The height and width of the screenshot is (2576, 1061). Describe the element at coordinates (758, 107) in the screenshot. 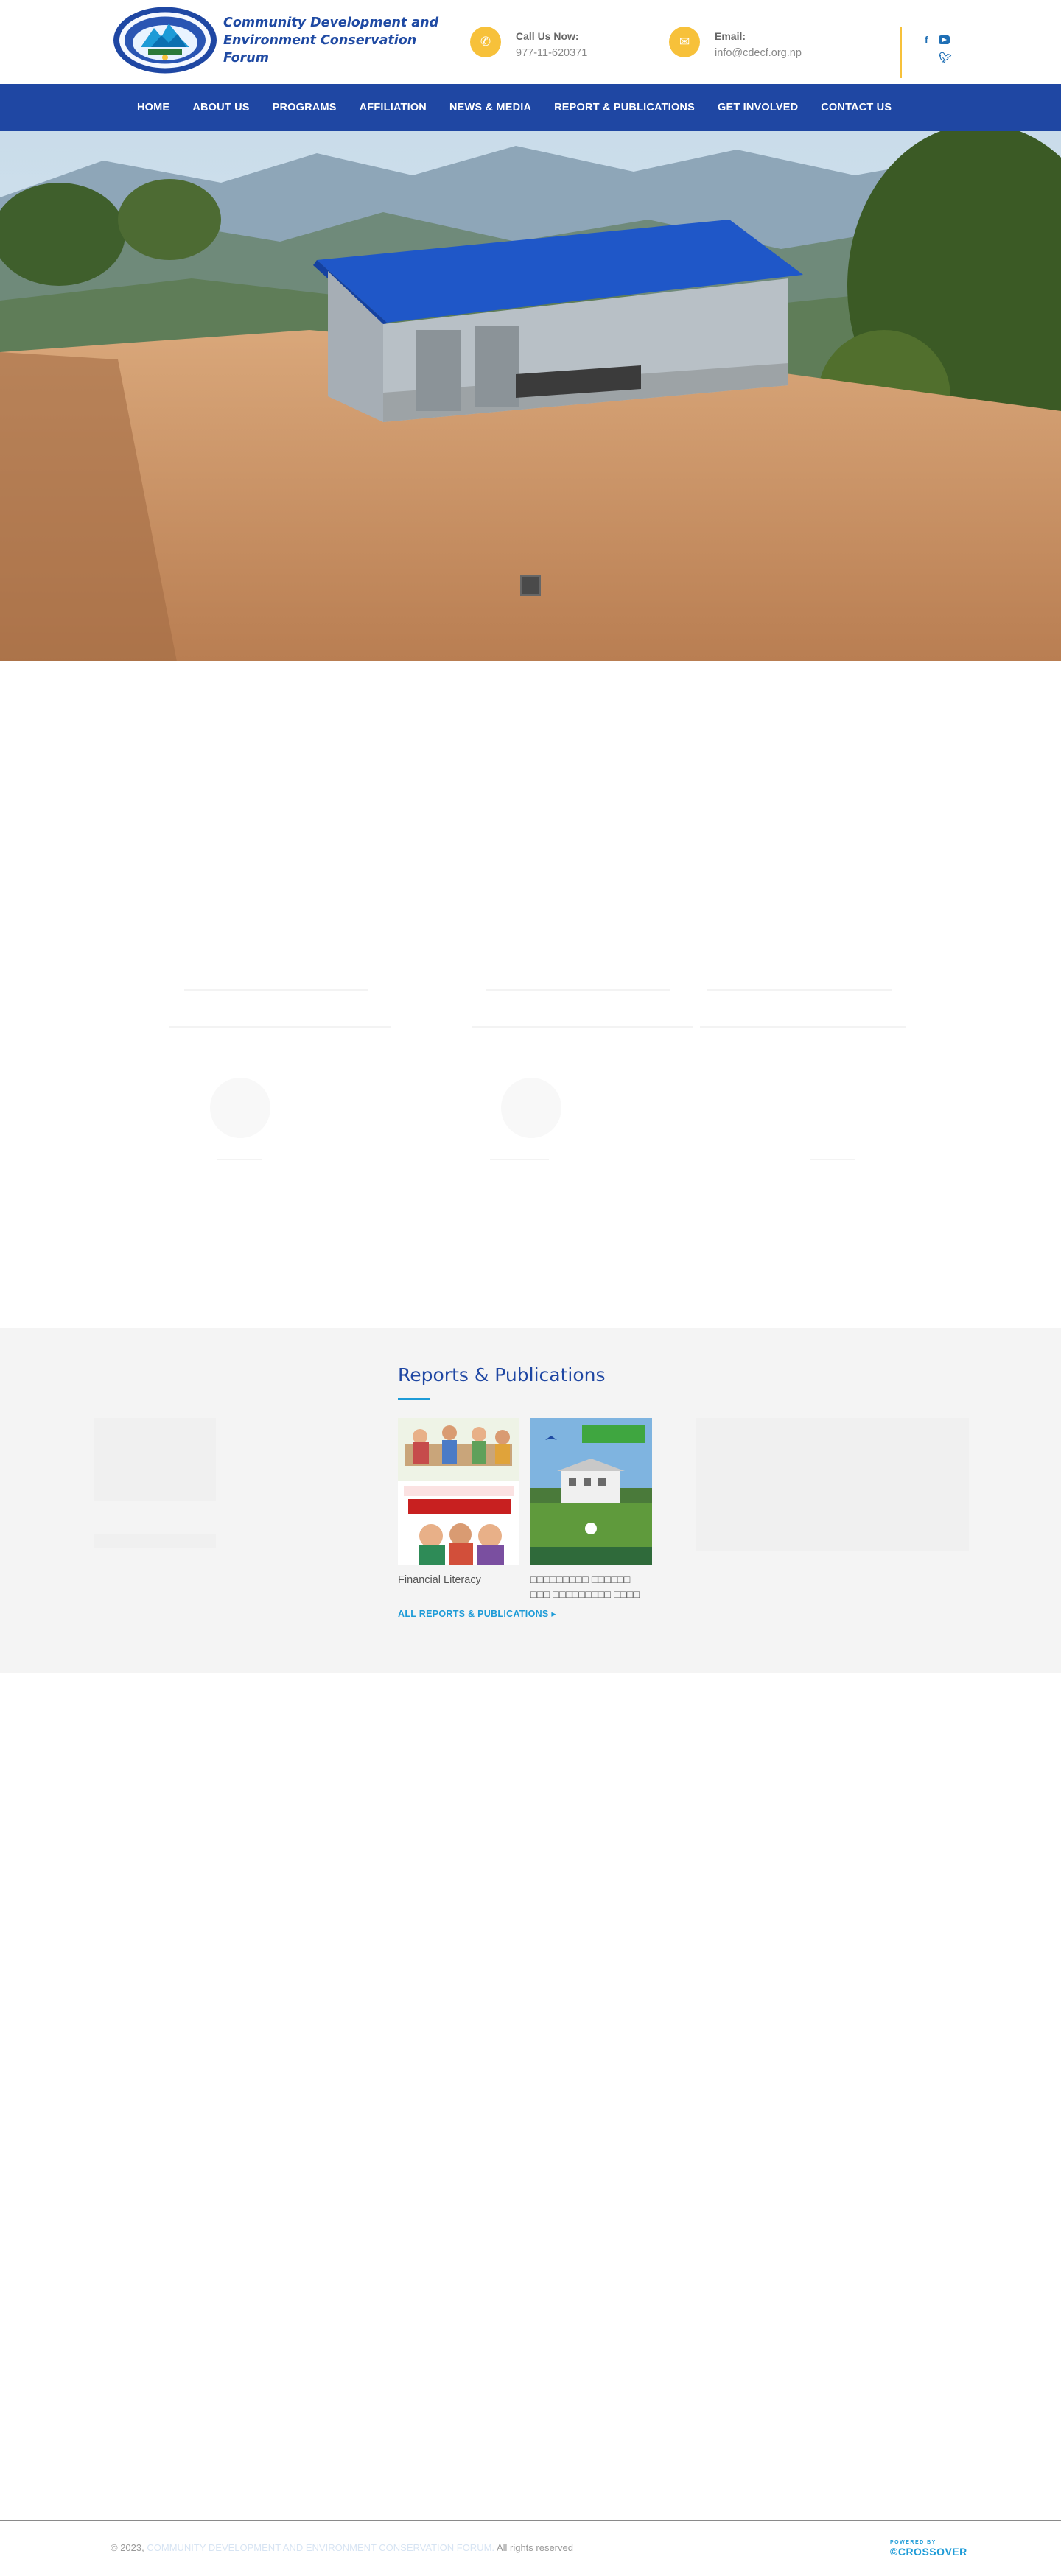

I see `nav-get-involved: GET INVOLVED` at that location.